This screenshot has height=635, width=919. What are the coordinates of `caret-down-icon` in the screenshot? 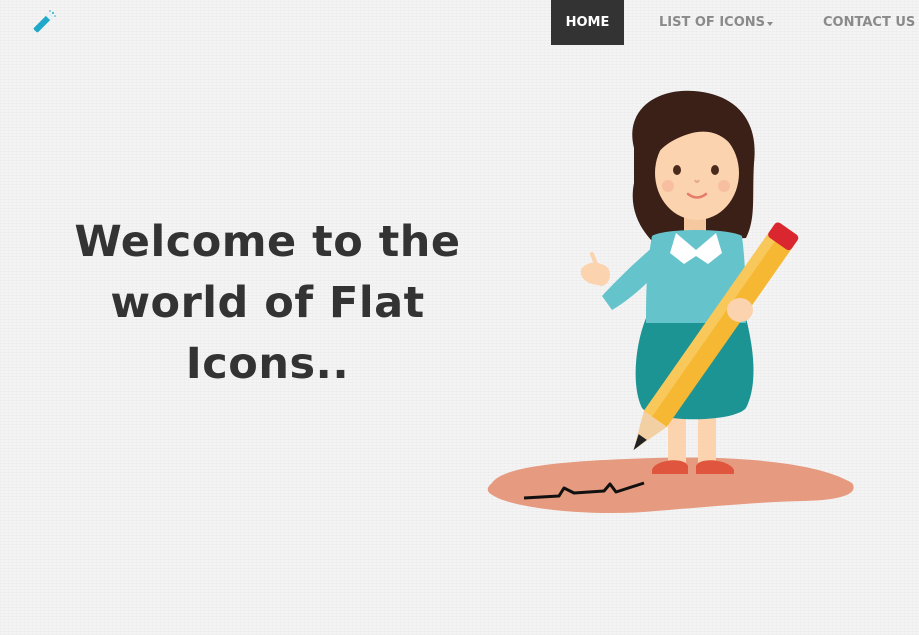 It's located at (770, 23).